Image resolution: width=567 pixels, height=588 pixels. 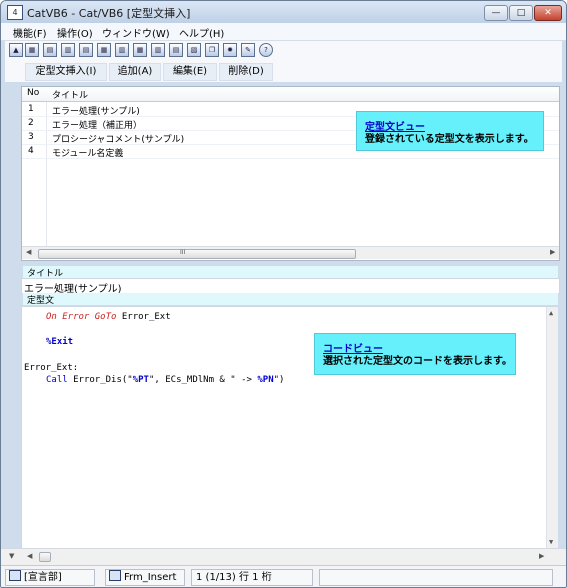 What do you see at coordinates (551, 542) in the screenshot?
I see `scroll-down-icon: ▼` at bounding box center [551, 542].